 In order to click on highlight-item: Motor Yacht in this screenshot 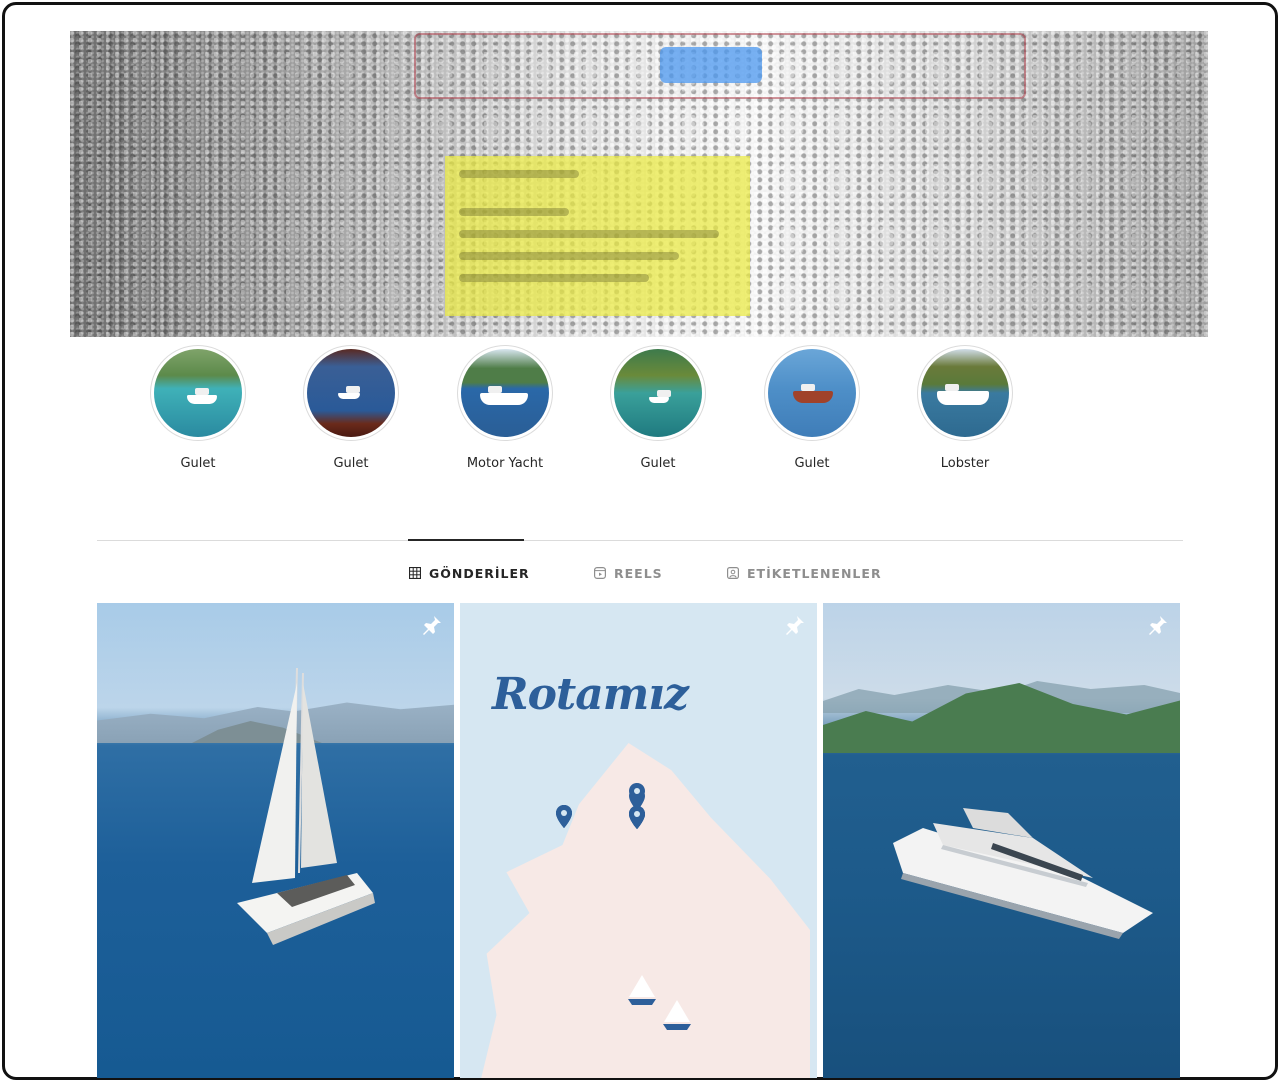, I will do `click(505, 408)`.